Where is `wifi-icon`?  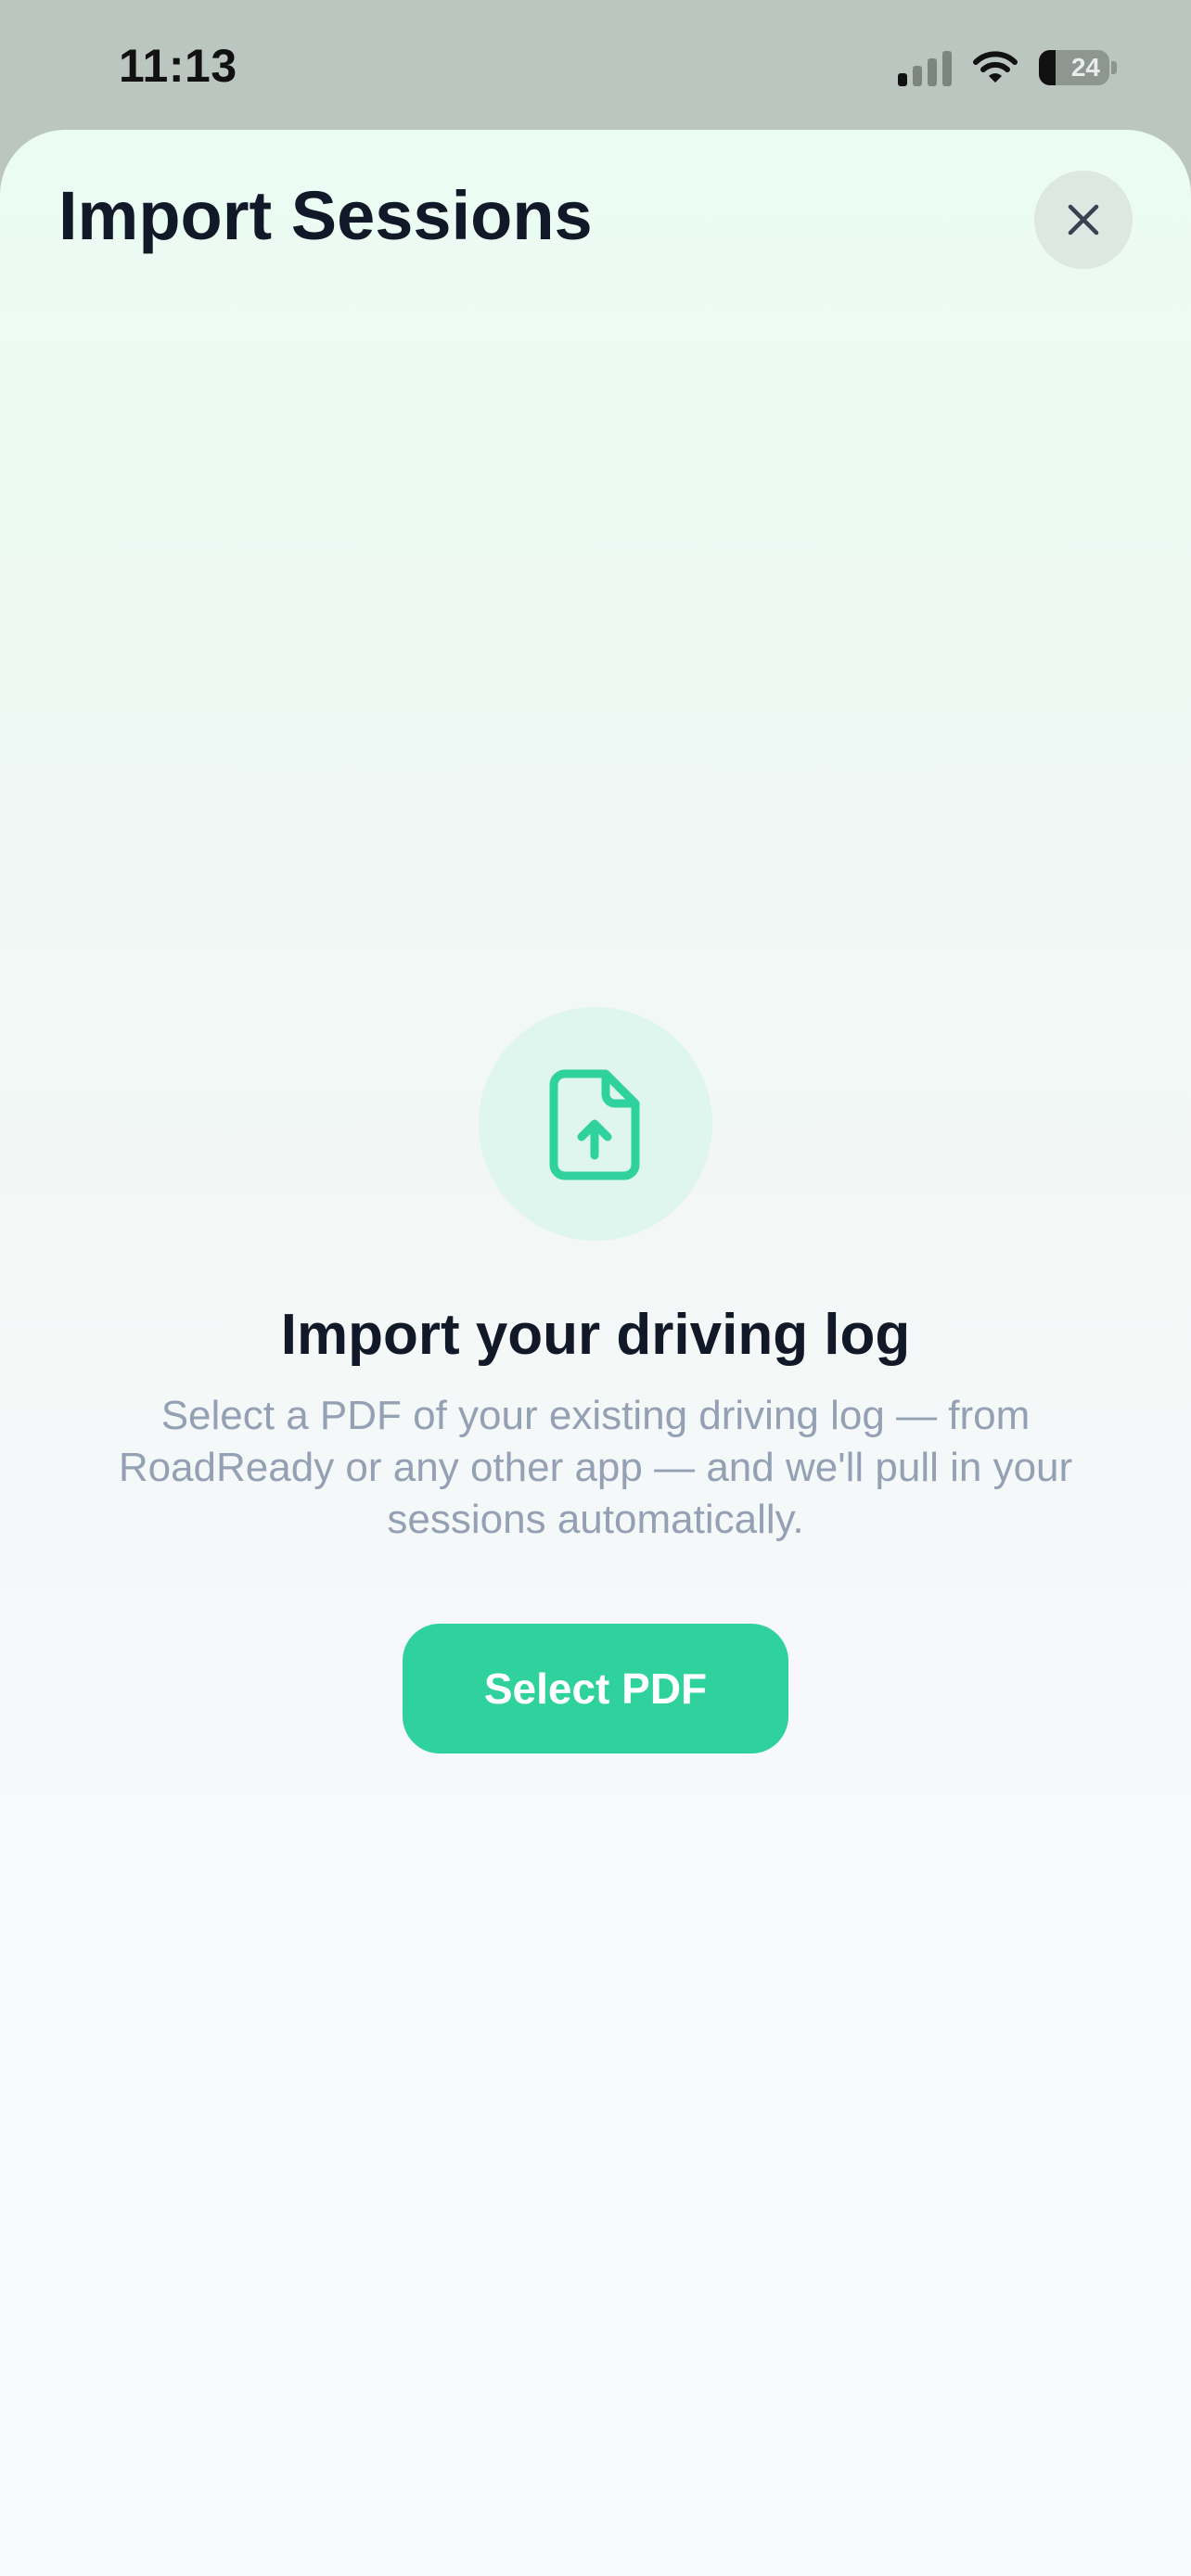 wifi-icon is located at coordinates (996, 67).